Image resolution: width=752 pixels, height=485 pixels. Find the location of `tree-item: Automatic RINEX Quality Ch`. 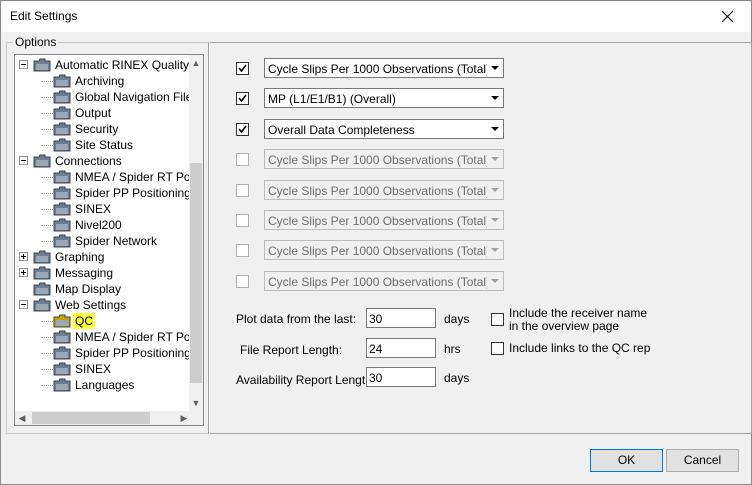

tree-item: Automatic RINEX Quality Ch is located at coordinates (103, 65).